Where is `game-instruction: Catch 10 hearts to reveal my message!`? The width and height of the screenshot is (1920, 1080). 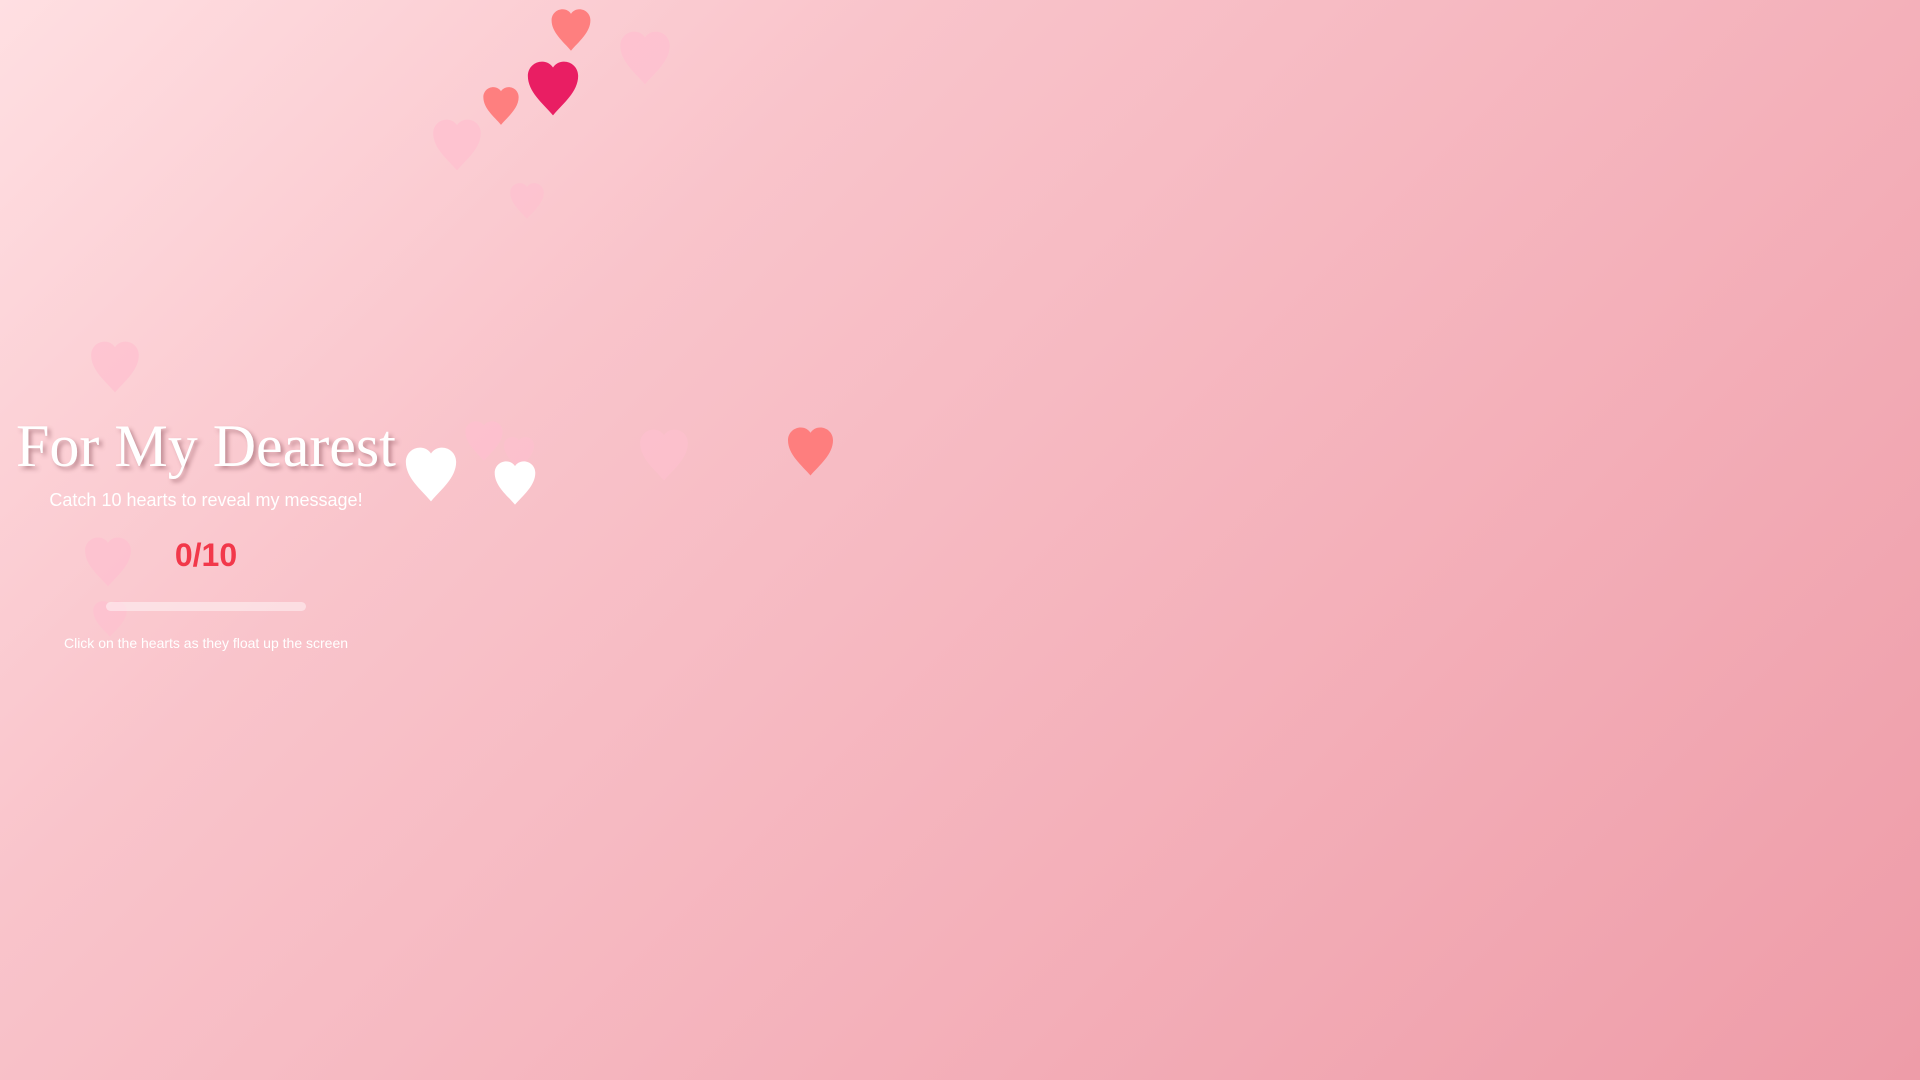
game-instruction: Catch 10 hearts to reveal my message! is located at coordinates (206, 500).